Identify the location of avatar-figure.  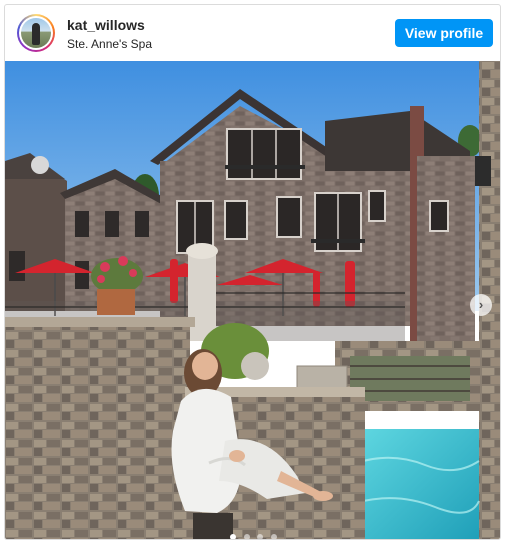
(36, 34).